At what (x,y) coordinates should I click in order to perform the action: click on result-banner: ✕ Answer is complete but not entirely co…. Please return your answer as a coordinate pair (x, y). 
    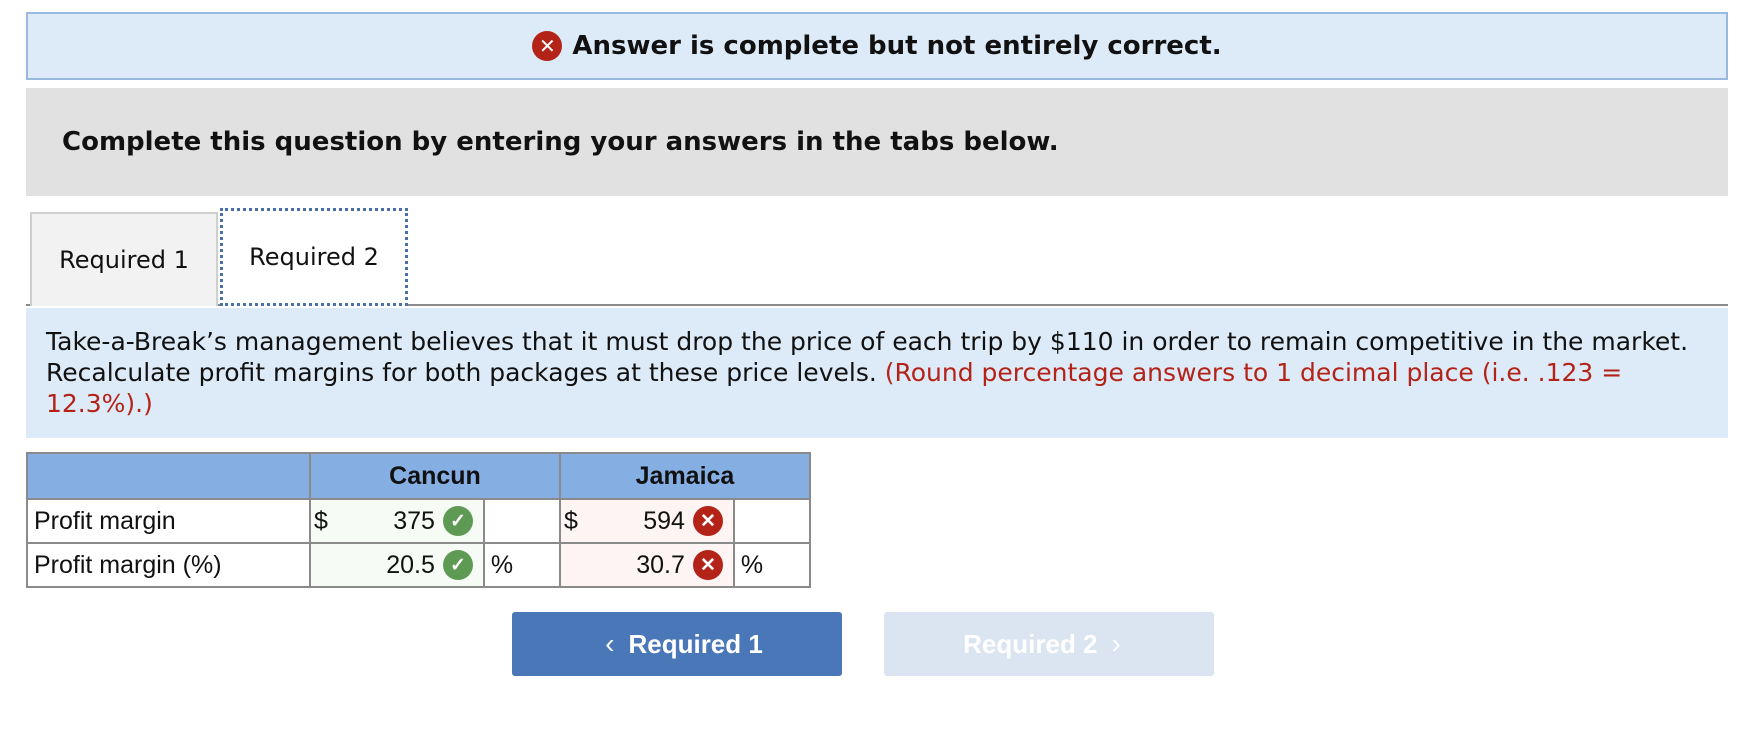
    Looking at the image, I should click on (877, 46).